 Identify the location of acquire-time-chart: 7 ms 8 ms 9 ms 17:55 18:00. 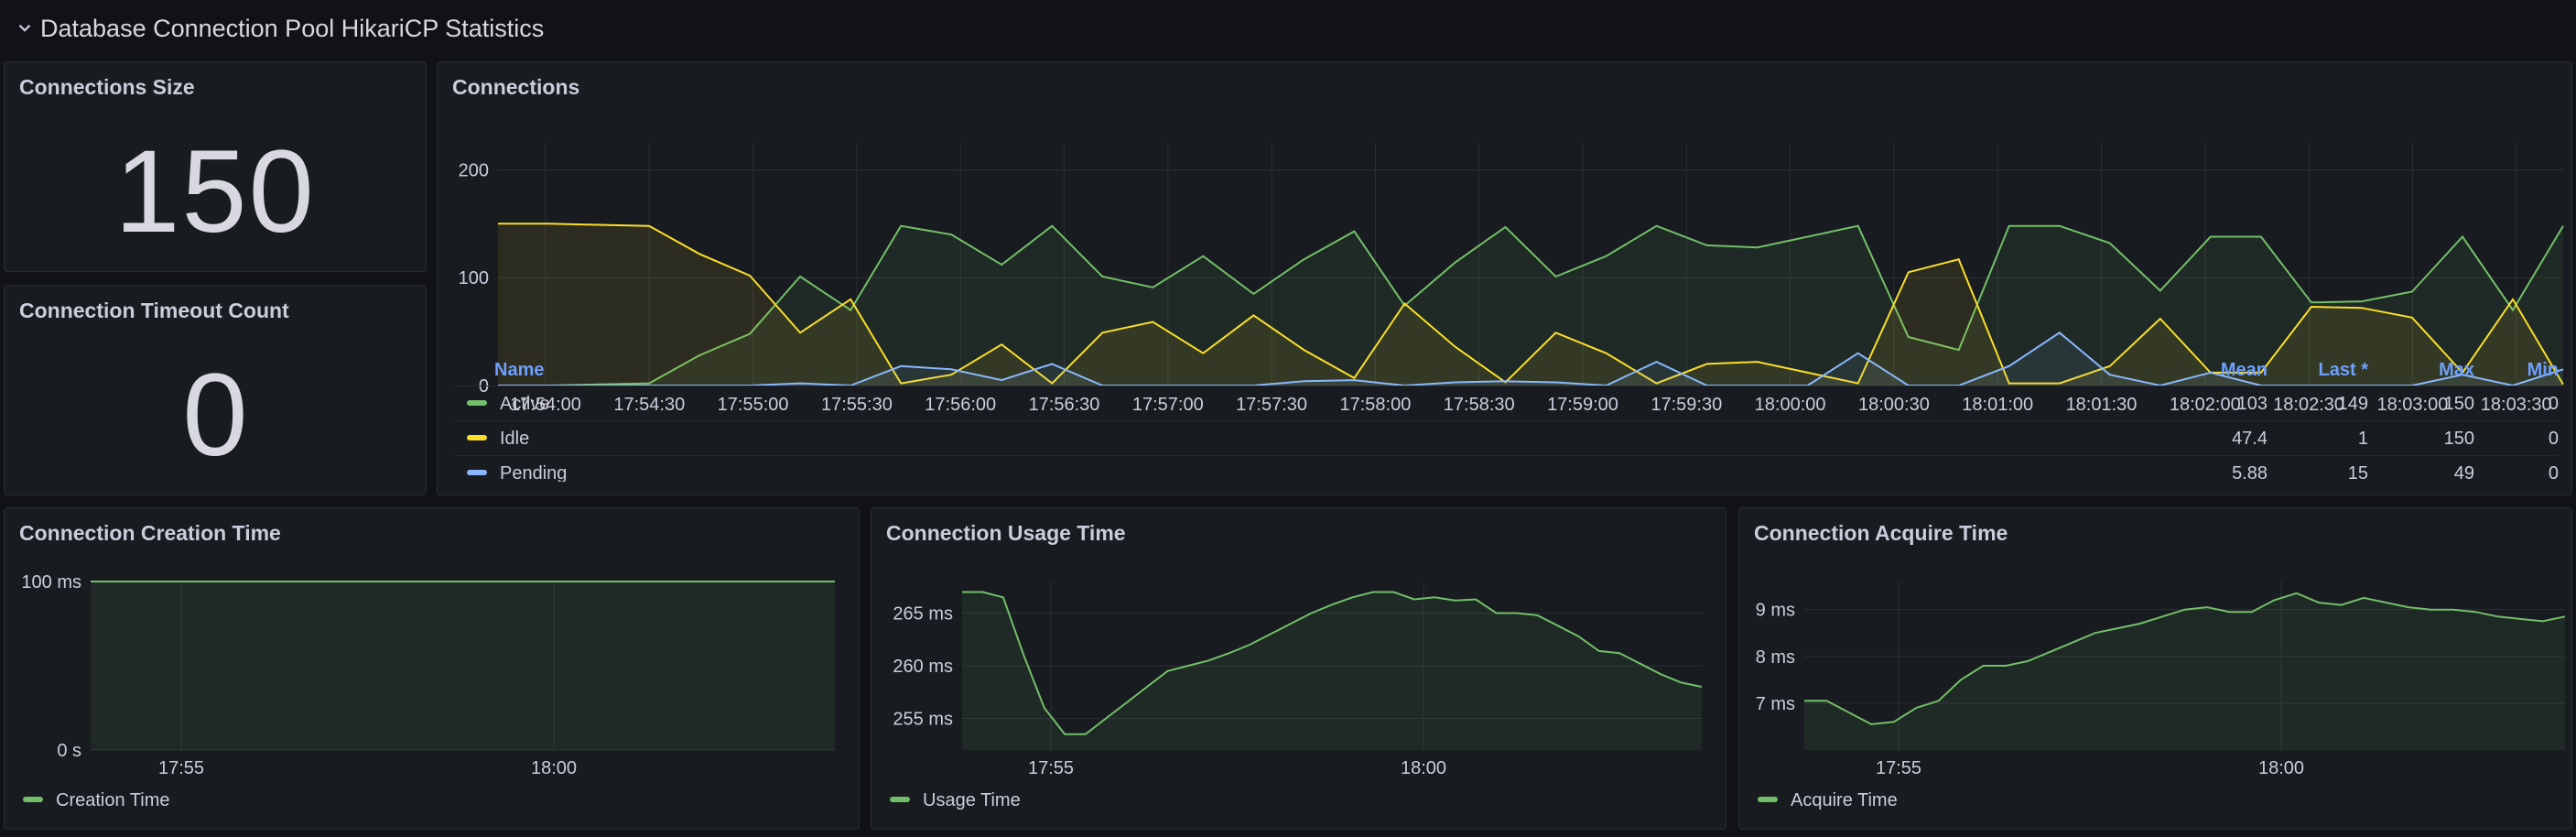
(2161, 680).